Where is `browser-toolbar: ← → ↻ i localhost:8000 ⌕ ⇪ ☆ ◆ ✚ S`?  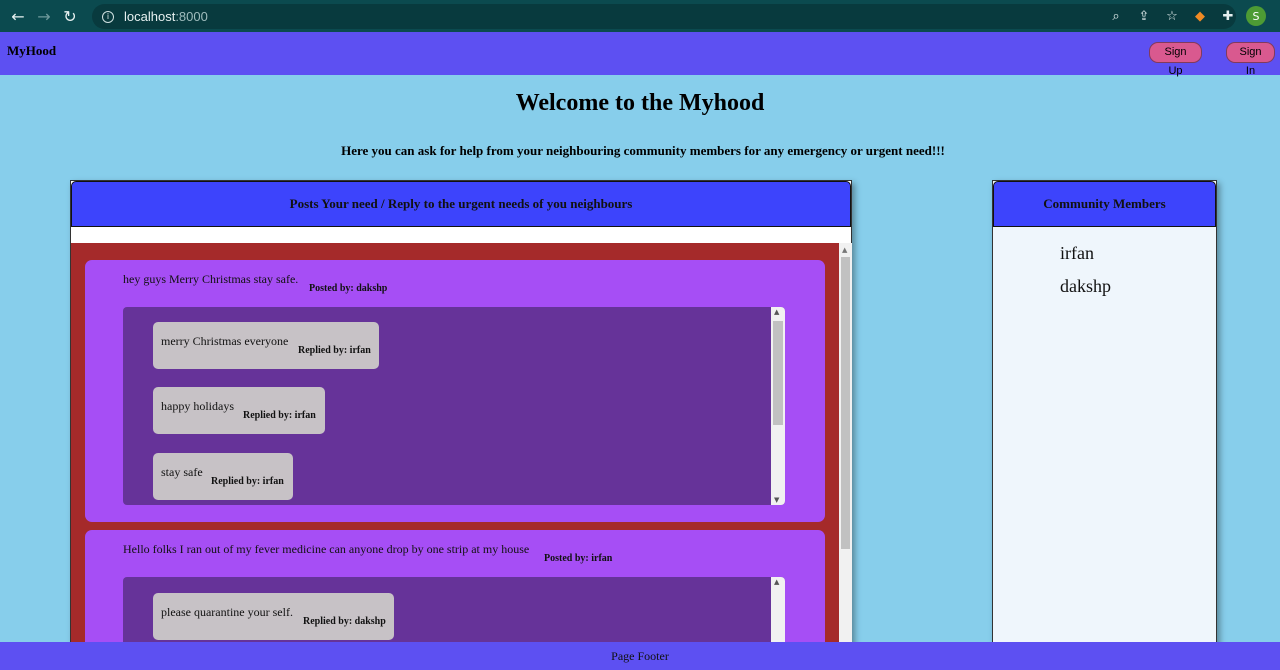 browser-toolbar: ← → ↻ i localhost:8000 ⌕ ⇪ ☆ ◆ ✚ S is located at coordinates (640, 16).